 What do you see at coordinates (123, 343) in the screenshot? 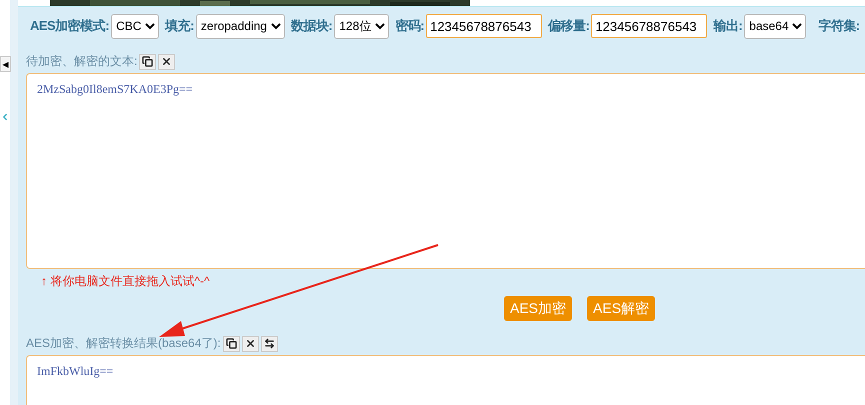
I see `section-label: AES加密、解密转换结果(base64了):` at bounding box center [123, 343].